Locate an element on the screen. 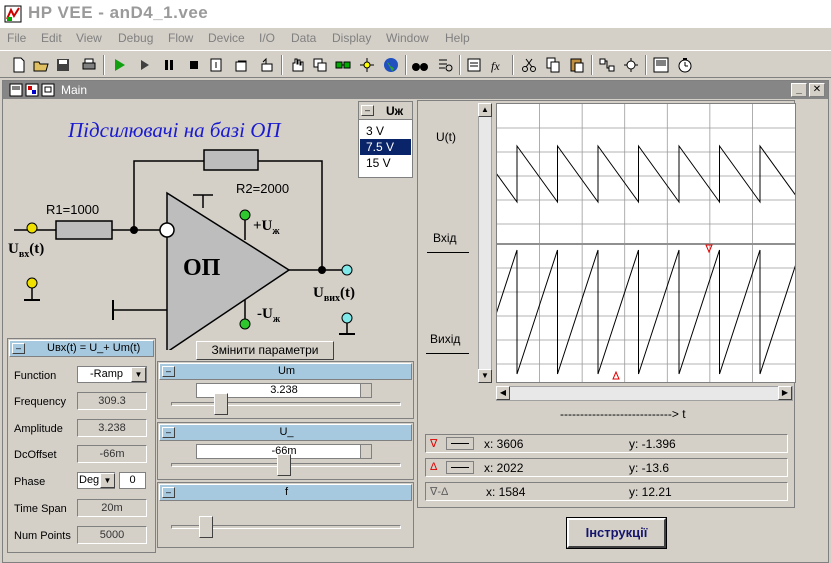  time-axis-label: ----------------------------> t is located at coordinates (623, 414).